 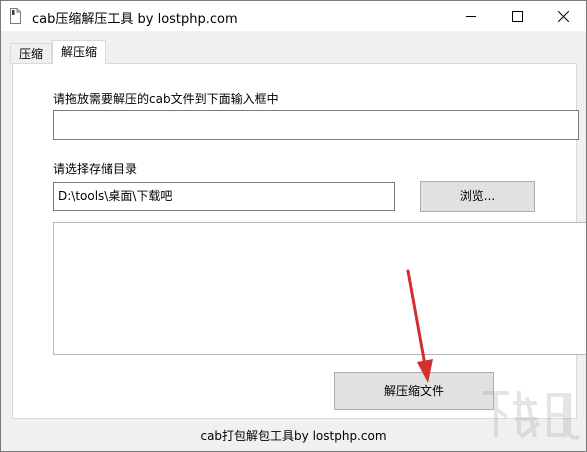 What do you see at coordinates (15, 16) in the screenshot?
I see `app-icon` at bounding box center [15, 16].